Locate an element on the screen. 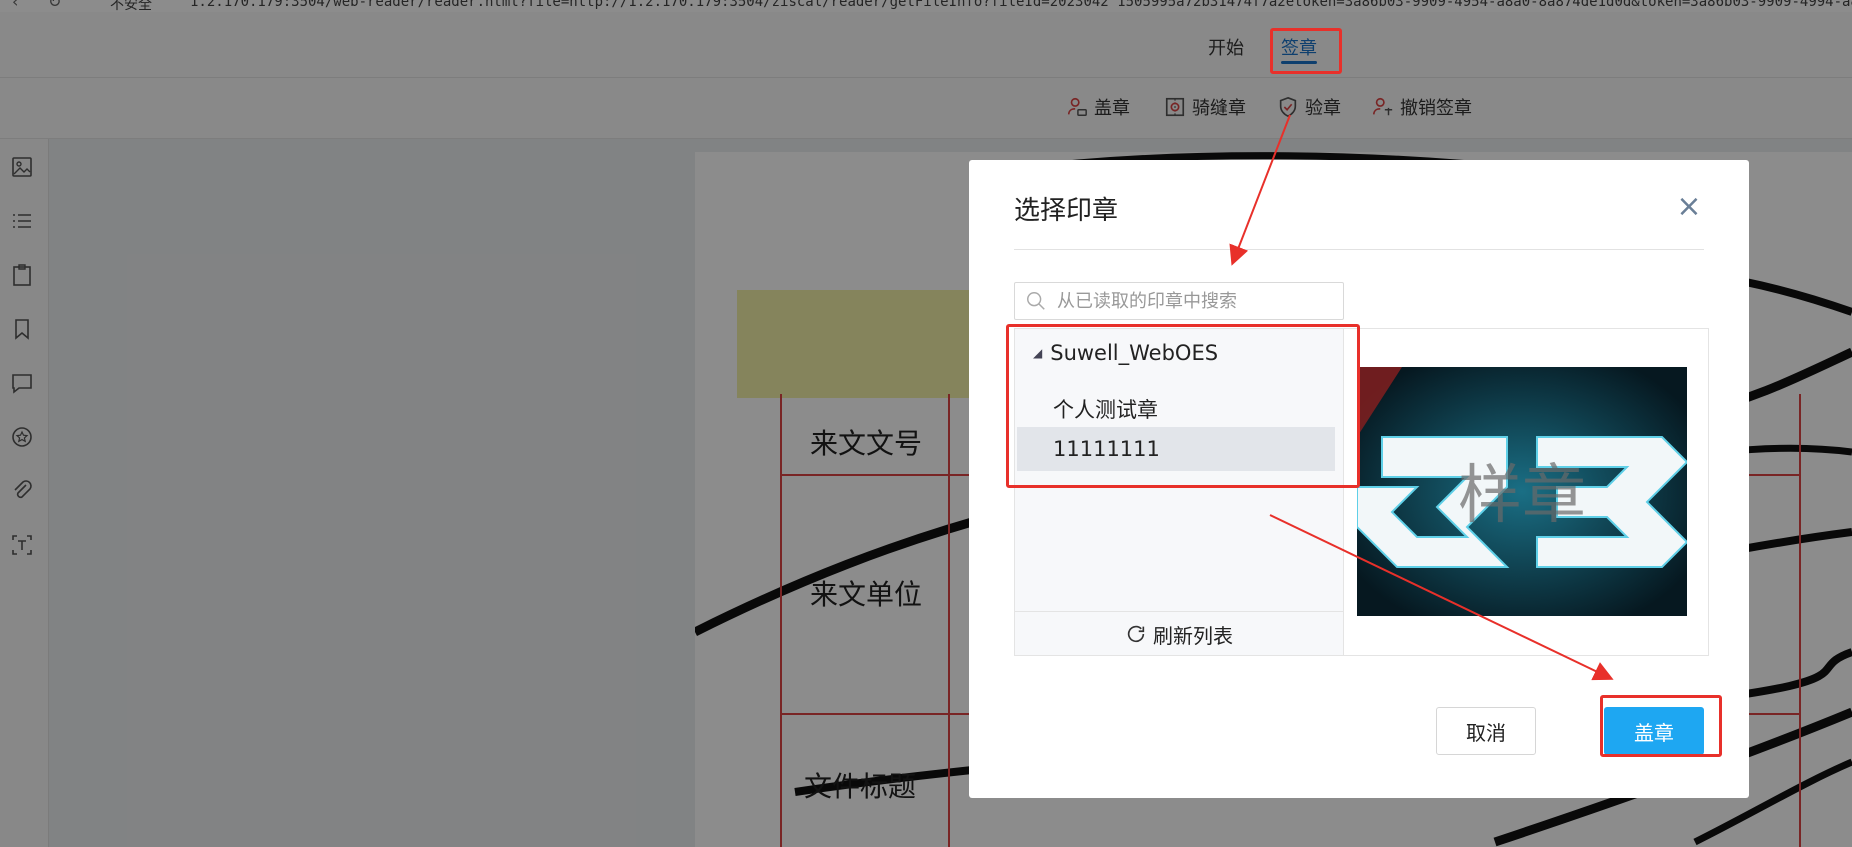 This screenshot has width=1852, height=847. caret-down-icon: ◢ is located at coordinates (1037, 353).